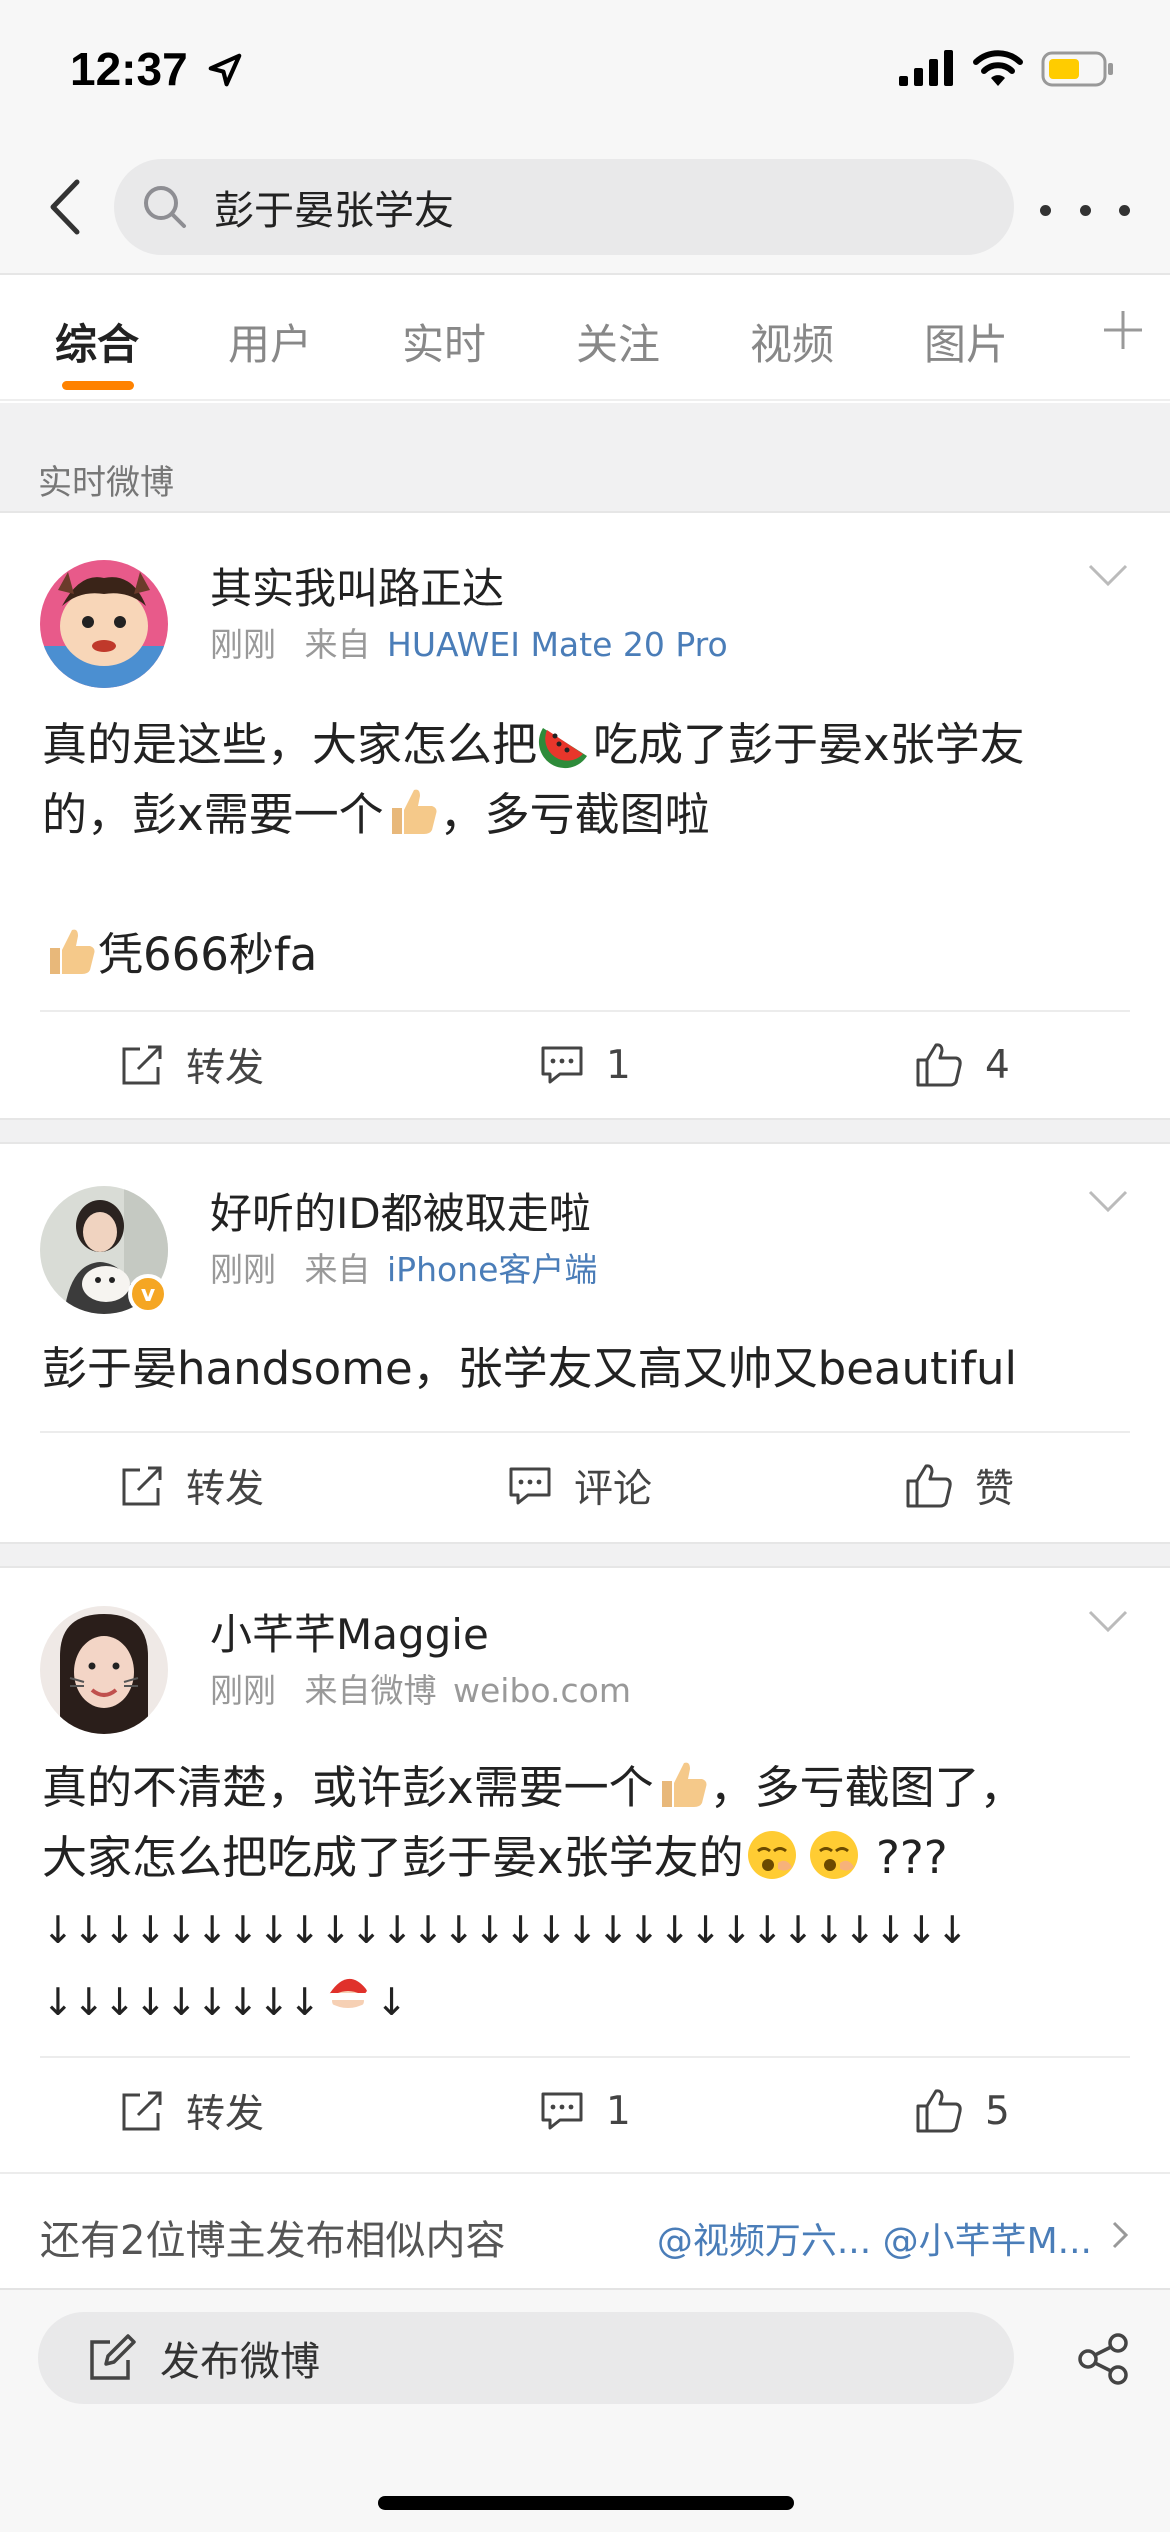 The width and height of the screenshot is (1170, 2532). I want to click on post-source: HUAWEI Mate 20 Pro, so click(557, 644).